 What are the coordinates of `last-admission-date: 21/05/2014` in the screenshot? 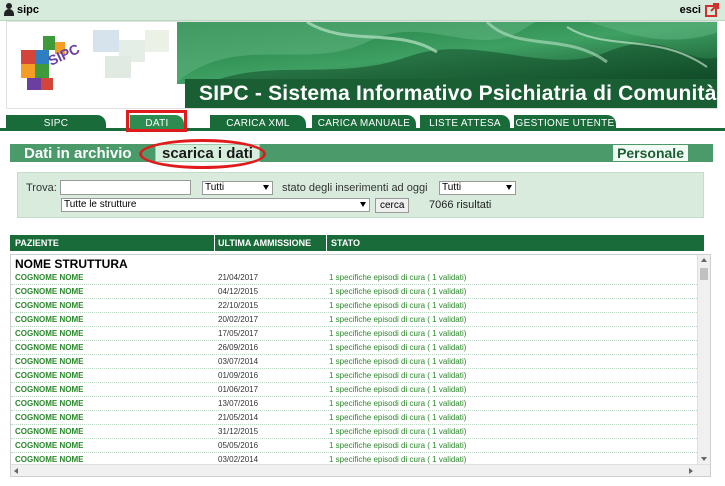 It's located at (238, 417).